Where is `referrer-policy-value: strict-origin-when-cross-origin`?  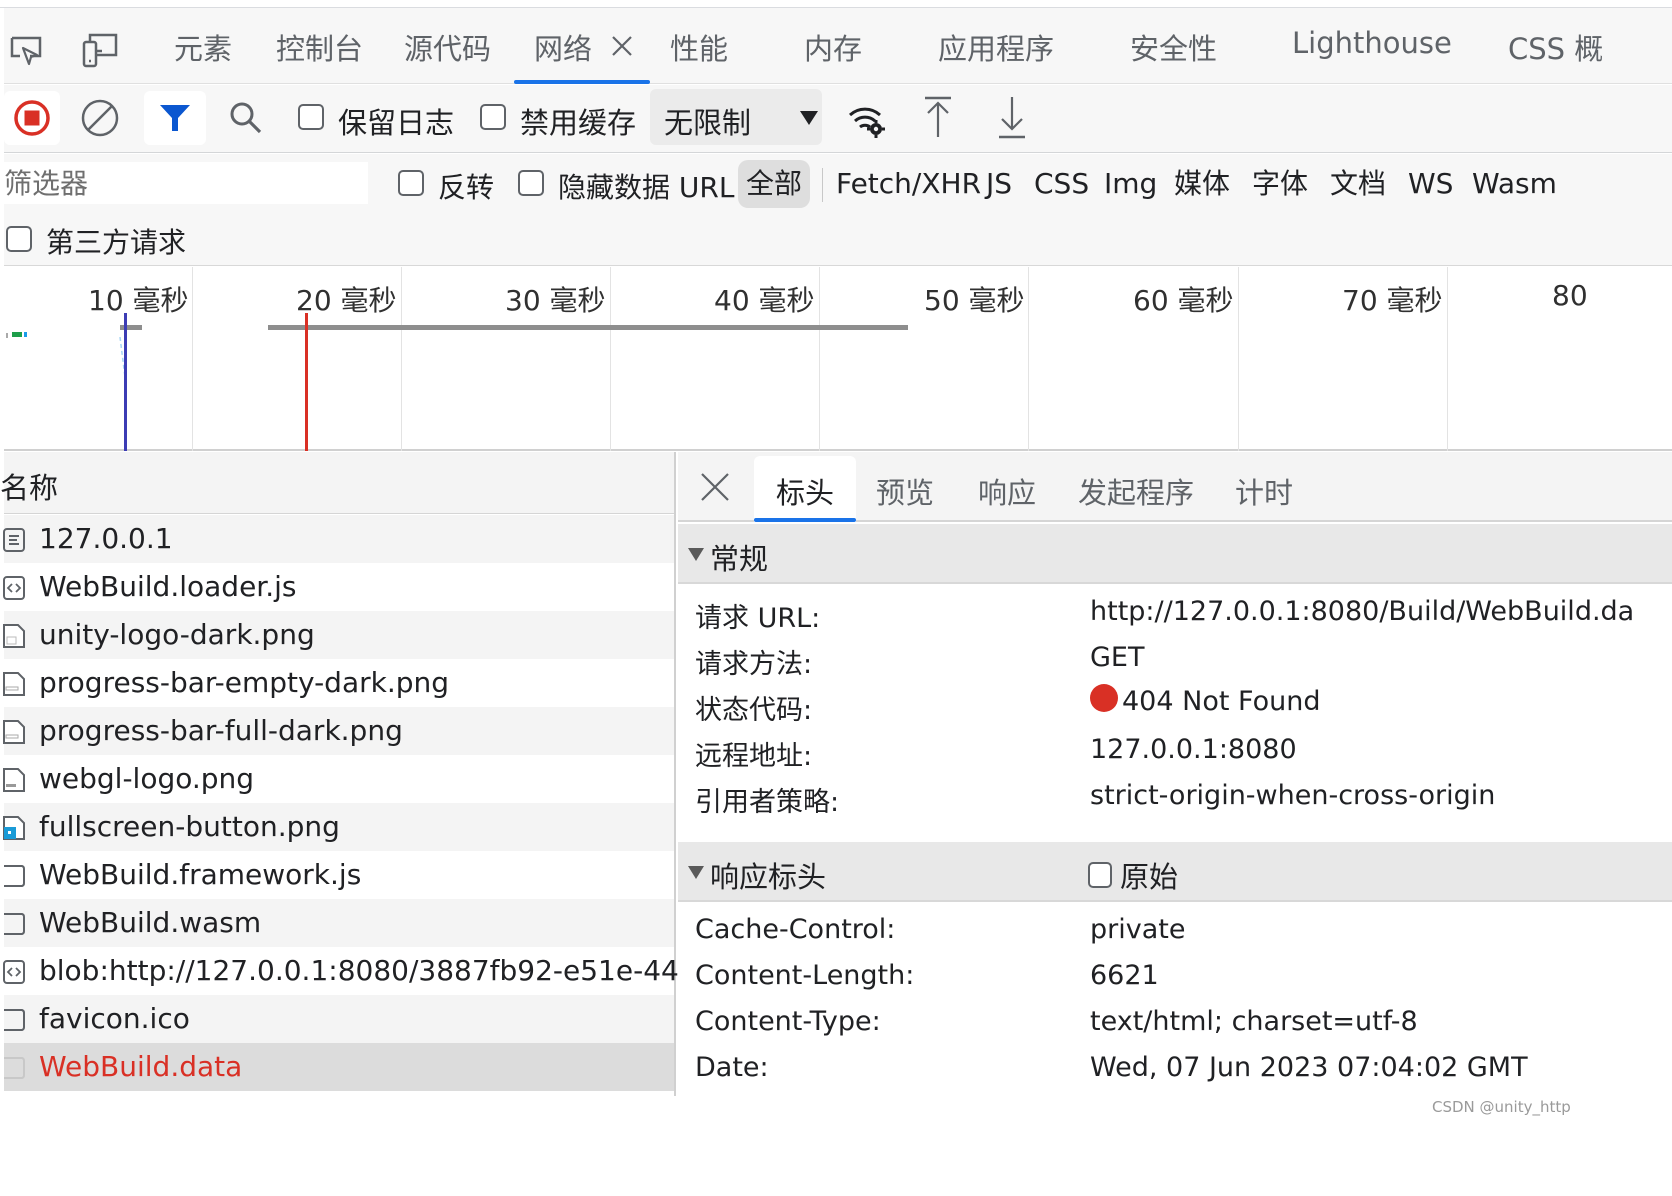 referrer-policy-value: strict-origin-when-cross-origin is located at coordinates (1293, 795).